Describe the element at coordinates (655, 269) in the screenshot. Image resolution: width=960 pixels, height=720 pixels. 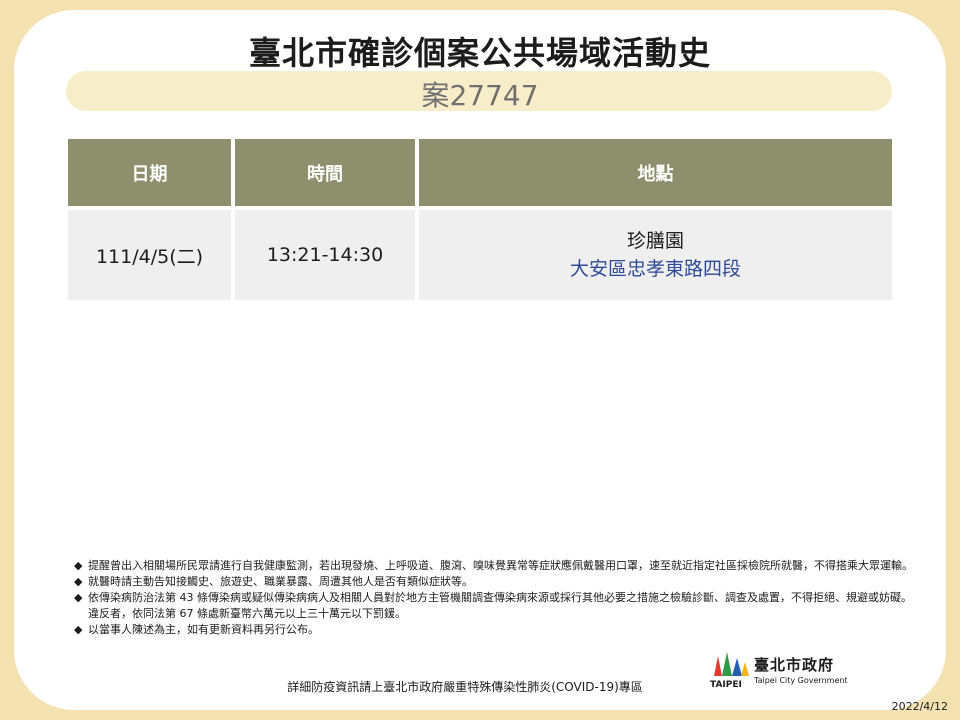
I see `place-address: 大安區忠孝東路四段` at that location.